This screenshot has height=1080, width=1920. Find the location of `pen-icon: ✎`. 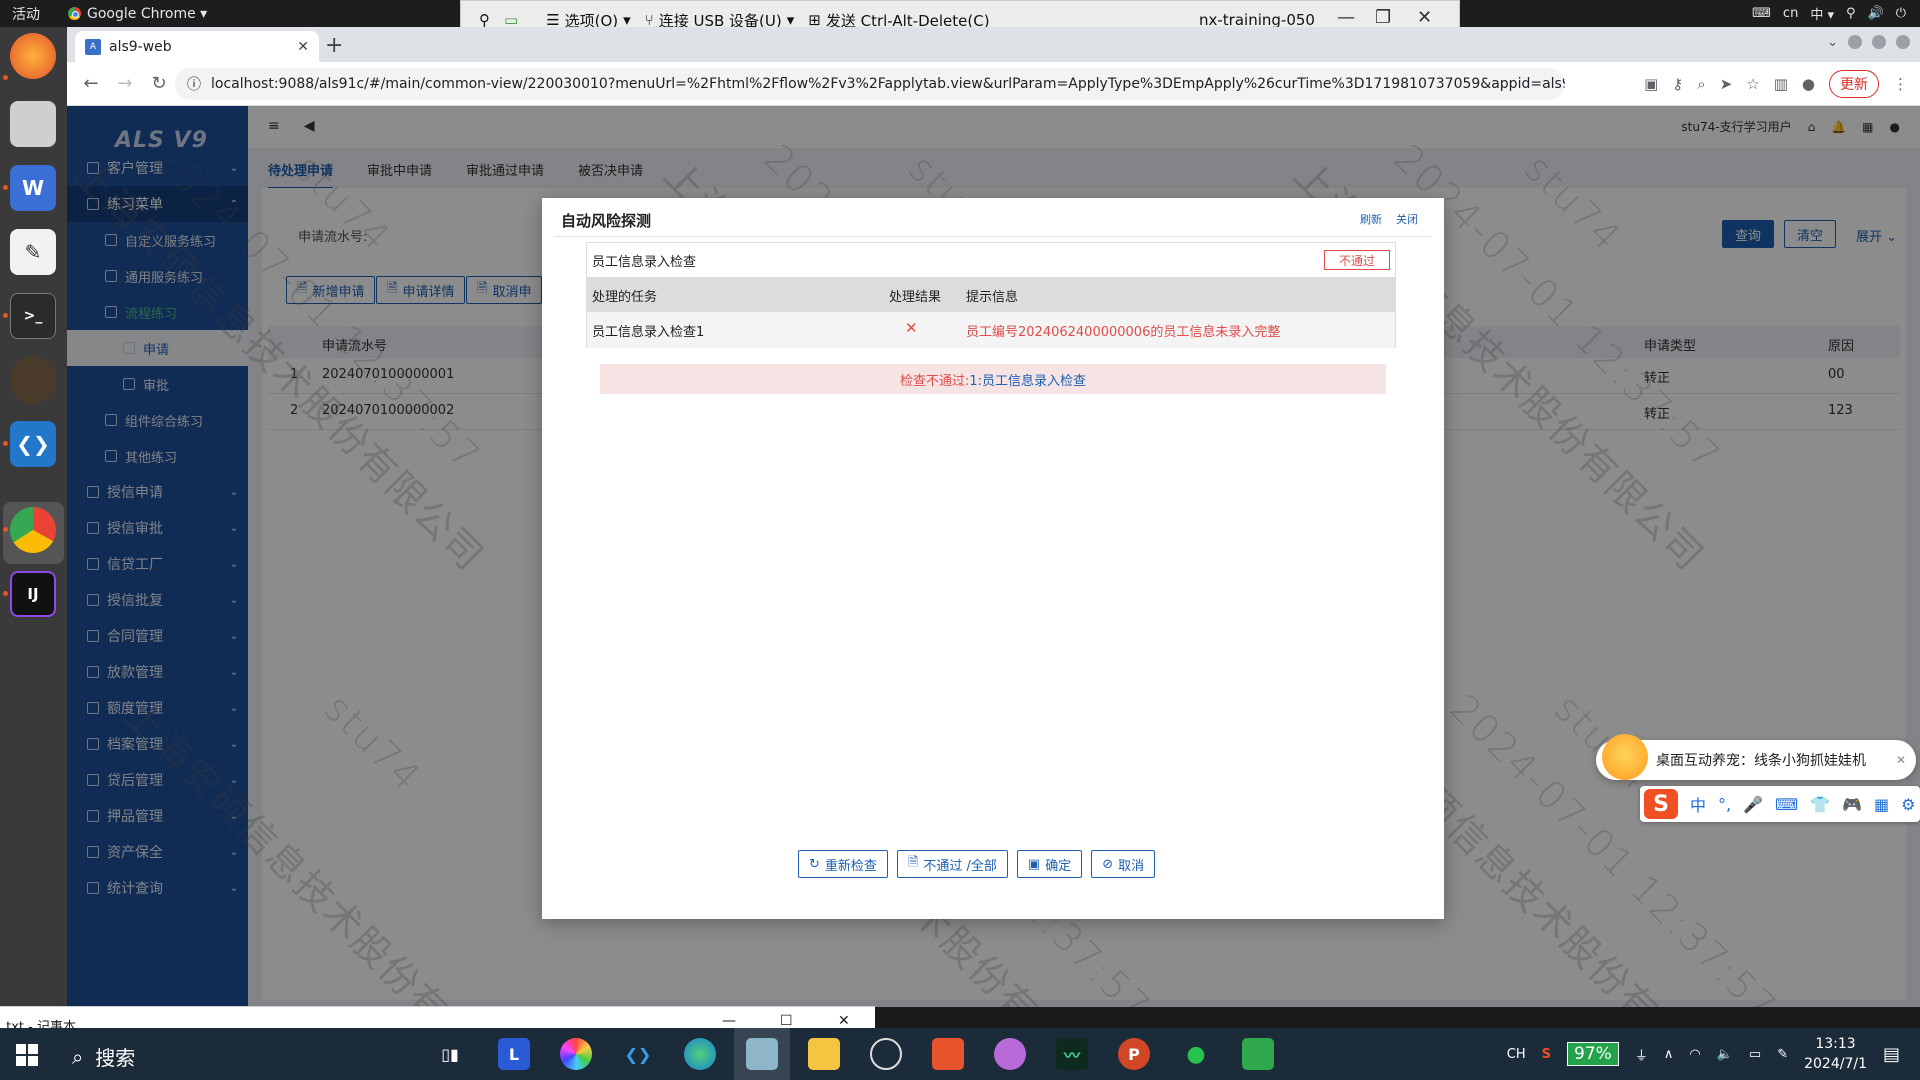

pen-icon: ✎ is located at coordinates (1782, 1054).